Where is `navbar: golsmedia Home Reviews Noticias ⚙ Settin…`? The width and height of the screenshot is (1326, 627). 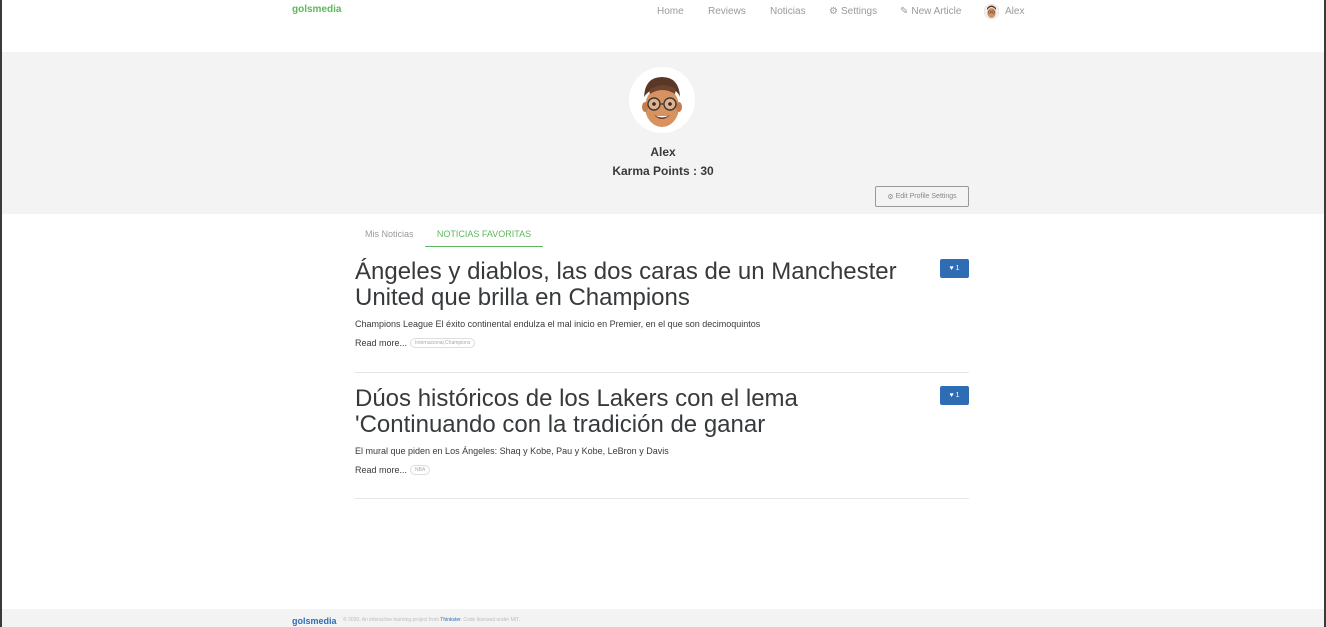
navbar: golsmedia Home Reviews Noticias ⚙ Settin… is located at coordinates (663, 26).